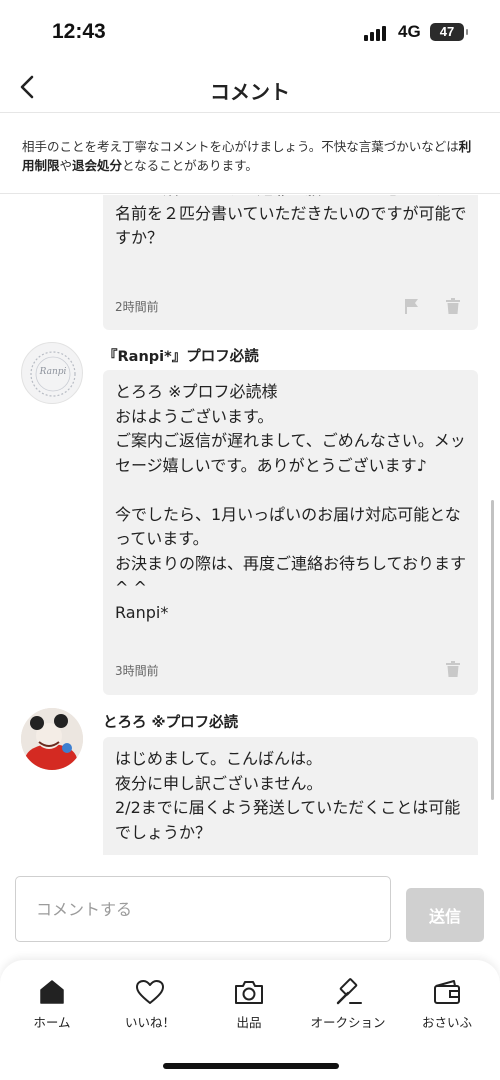 This screenshot has height=1080, width=500. I want to click on page-title: コメント, so click(250, 92).